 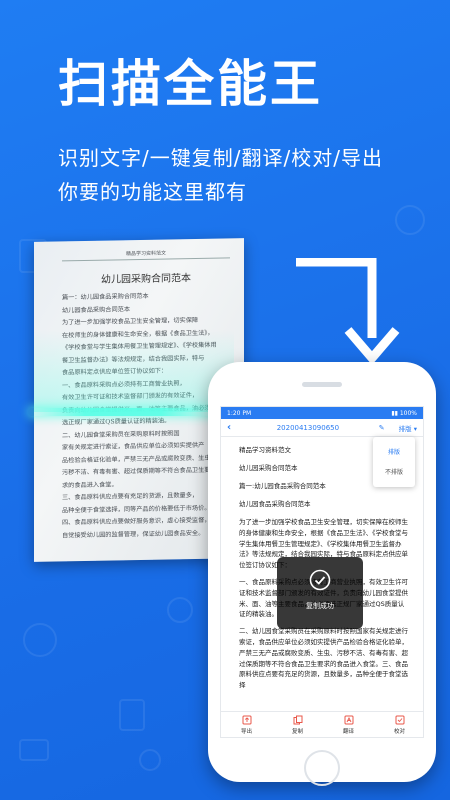 What do you see at coordinates (322, 768) in the screenshot?
I see `phone-home-button` at bounding box center [322, 768].